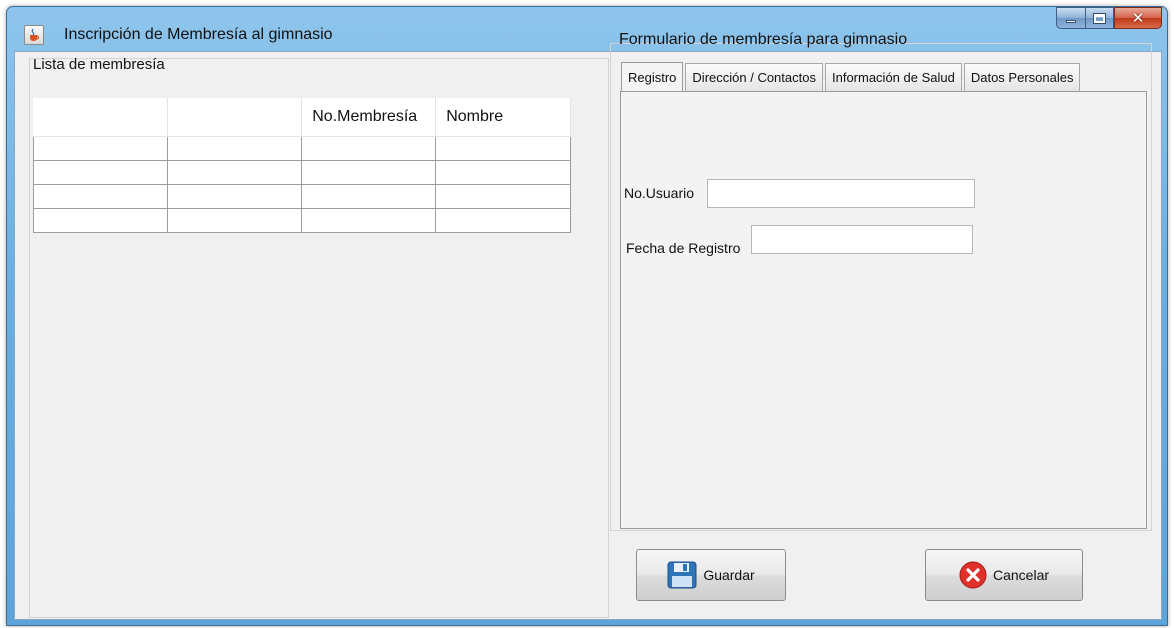  I want to click on maximize-button, so click(1099, 18).